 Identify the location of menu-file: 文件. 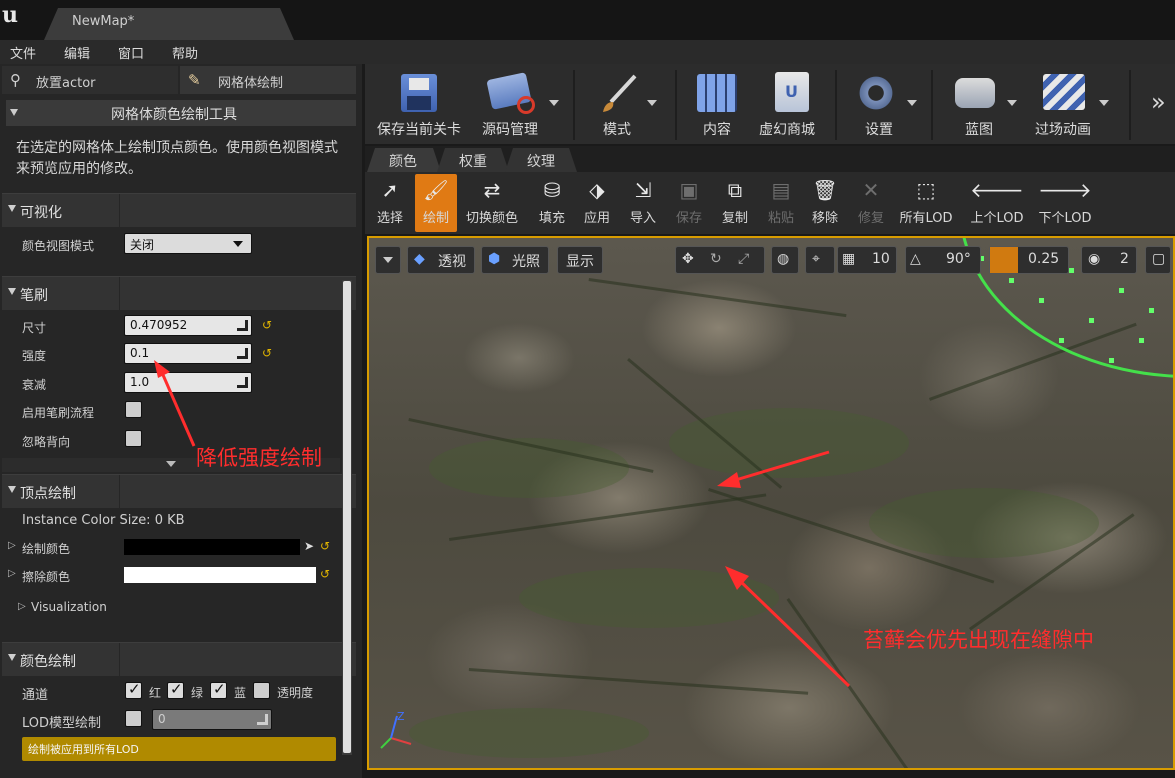
(23, 52).